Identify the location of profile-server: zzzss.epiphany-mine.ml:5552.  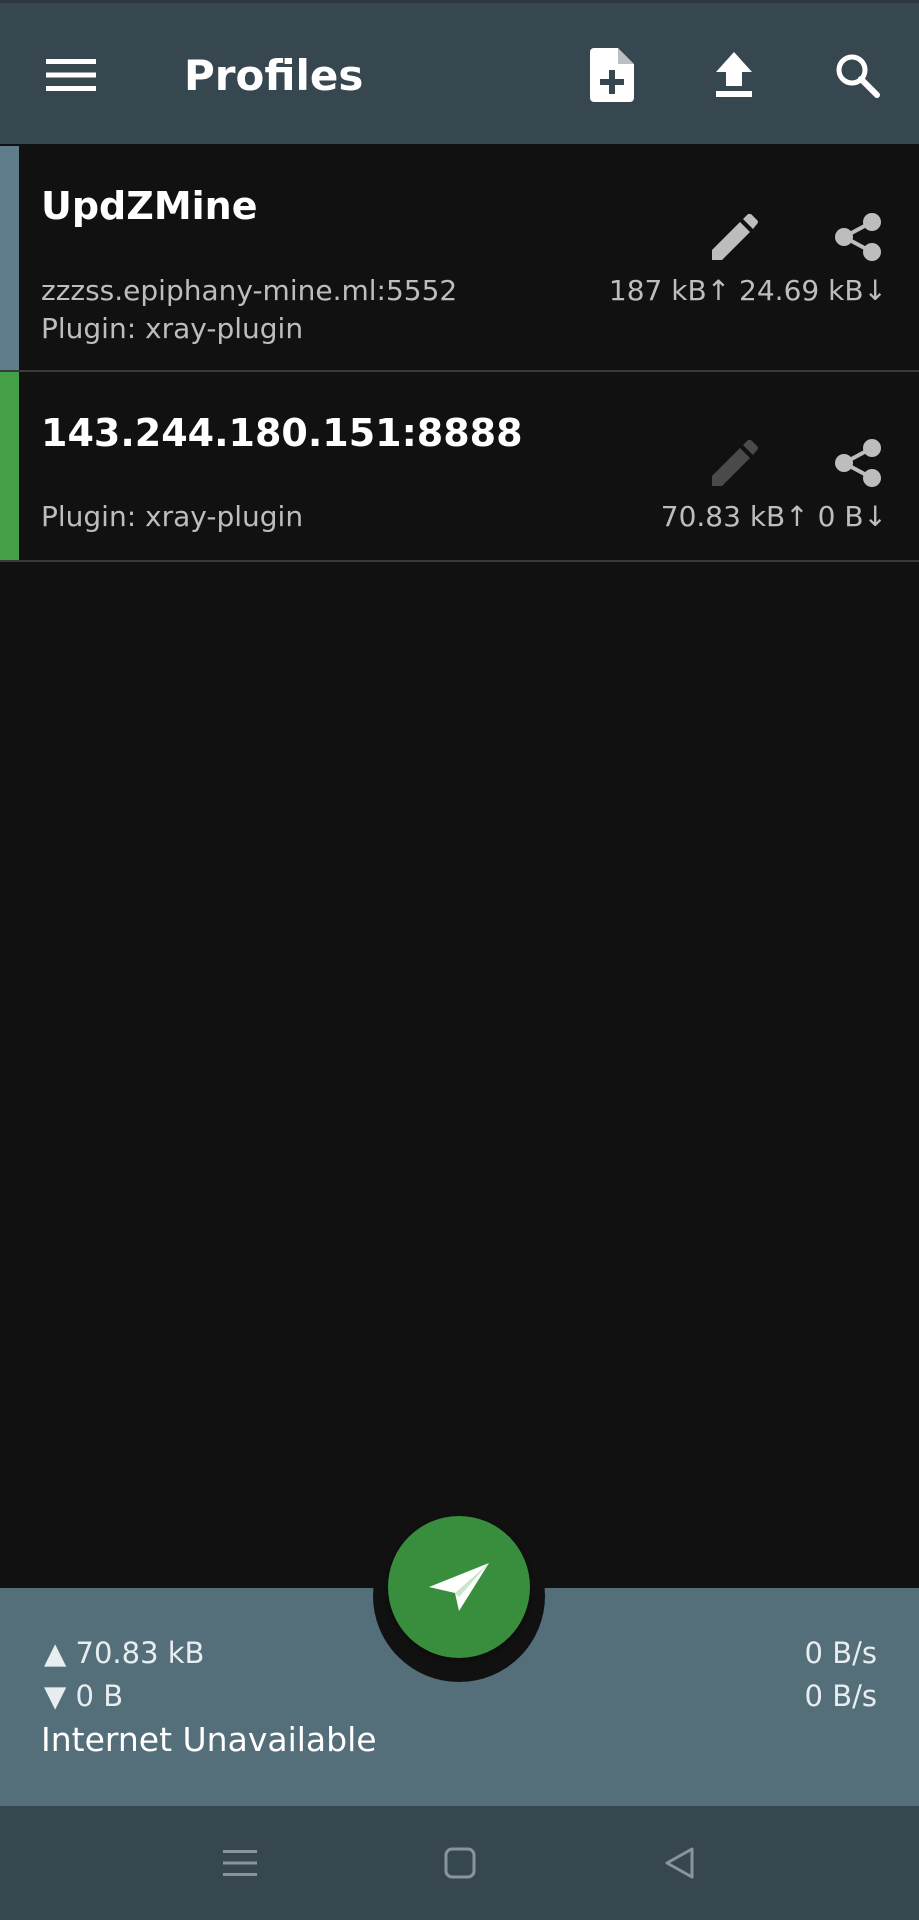
(249, 290).